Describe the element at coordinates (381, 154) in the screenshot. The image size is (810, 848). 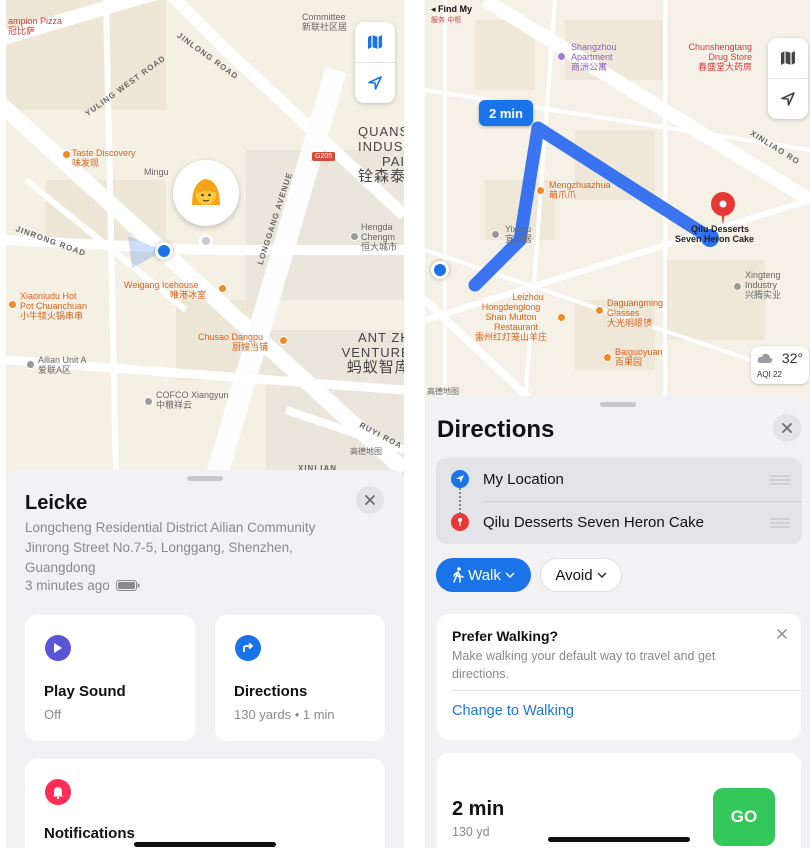
I see `map-building-quans: QUANSINDUSPAI铨森泰` at that location.